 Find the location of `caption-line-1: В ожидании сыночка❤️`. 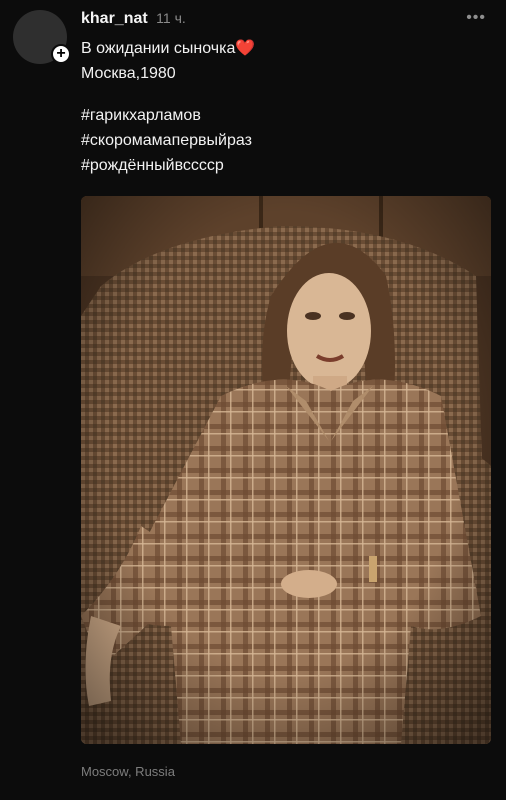

caption-line-1: В ожидании сыночка❤️ is located at coordinates (168, 48).